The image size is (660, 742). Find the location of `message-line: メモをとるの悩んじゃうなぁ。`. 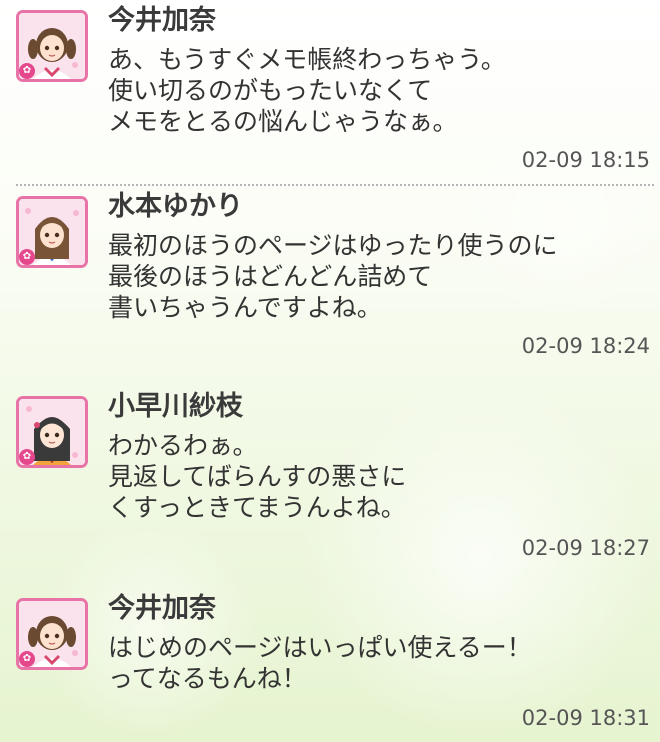

message-line: メモをとるの悩んじゃうなぁ。 is located at coordinates (283, 121).